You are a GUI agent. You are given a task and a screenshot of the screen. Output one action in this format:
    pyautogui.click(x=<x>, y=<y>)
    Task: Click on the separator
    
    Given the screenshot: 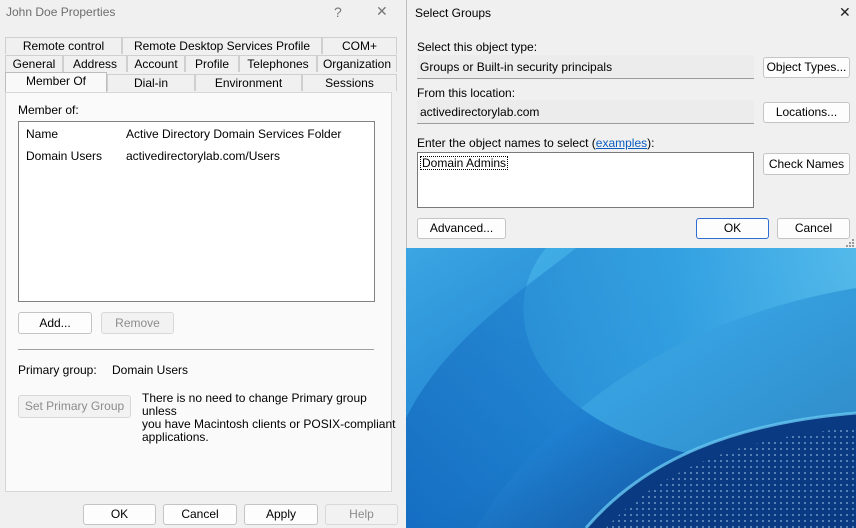 What is the action you would take?
    pyautogui.click(x=196, y=349)
    